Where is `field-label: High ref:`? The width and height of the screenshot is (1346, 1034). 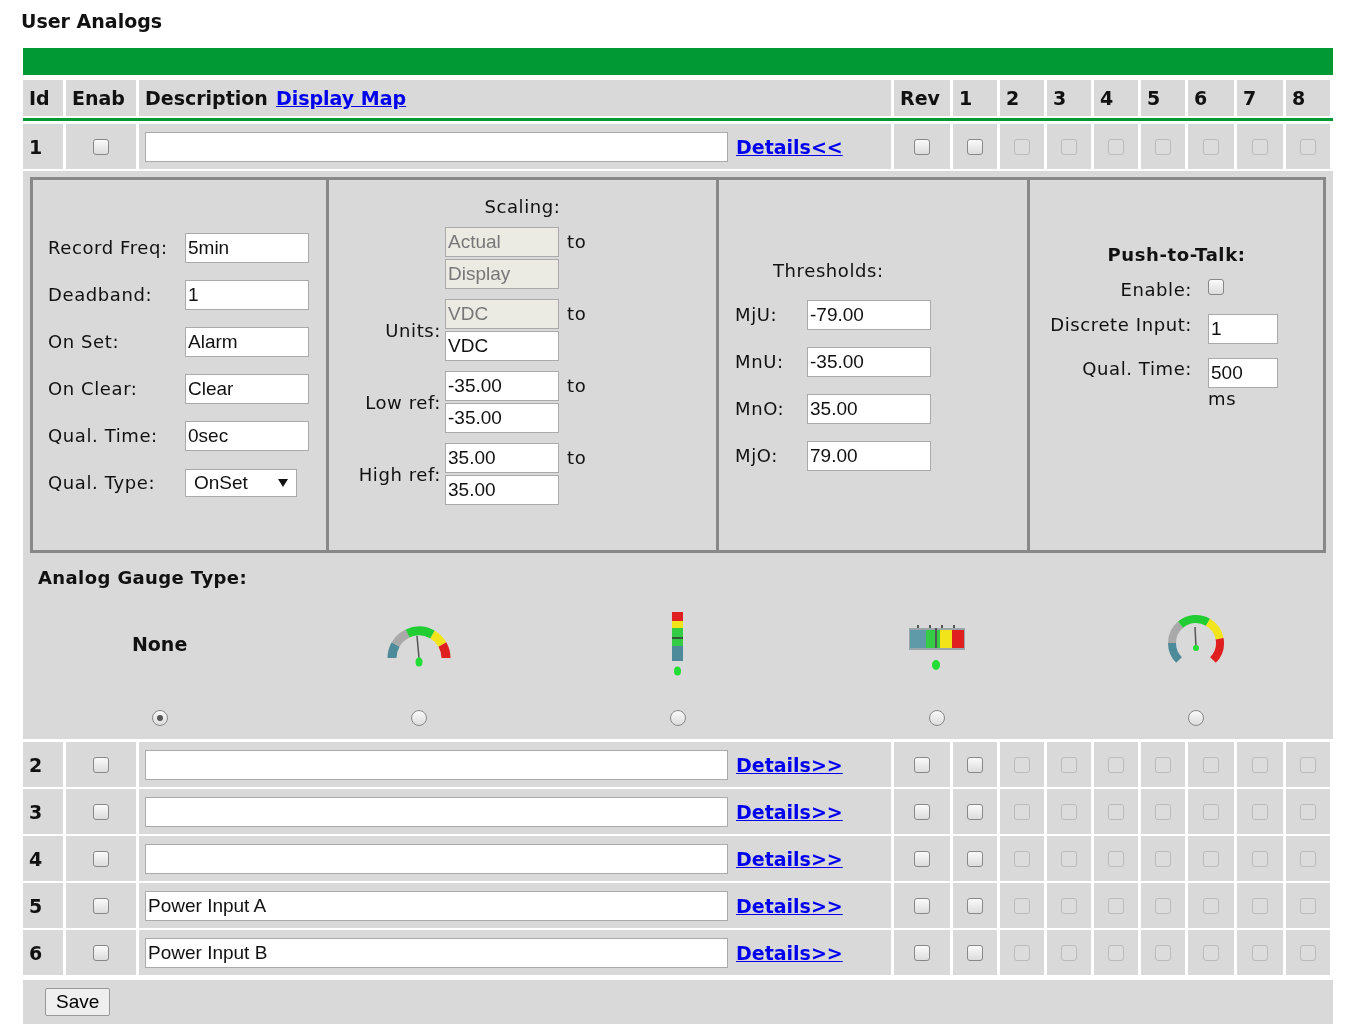
field-label: High ref: is located at coordinates (399, 474).